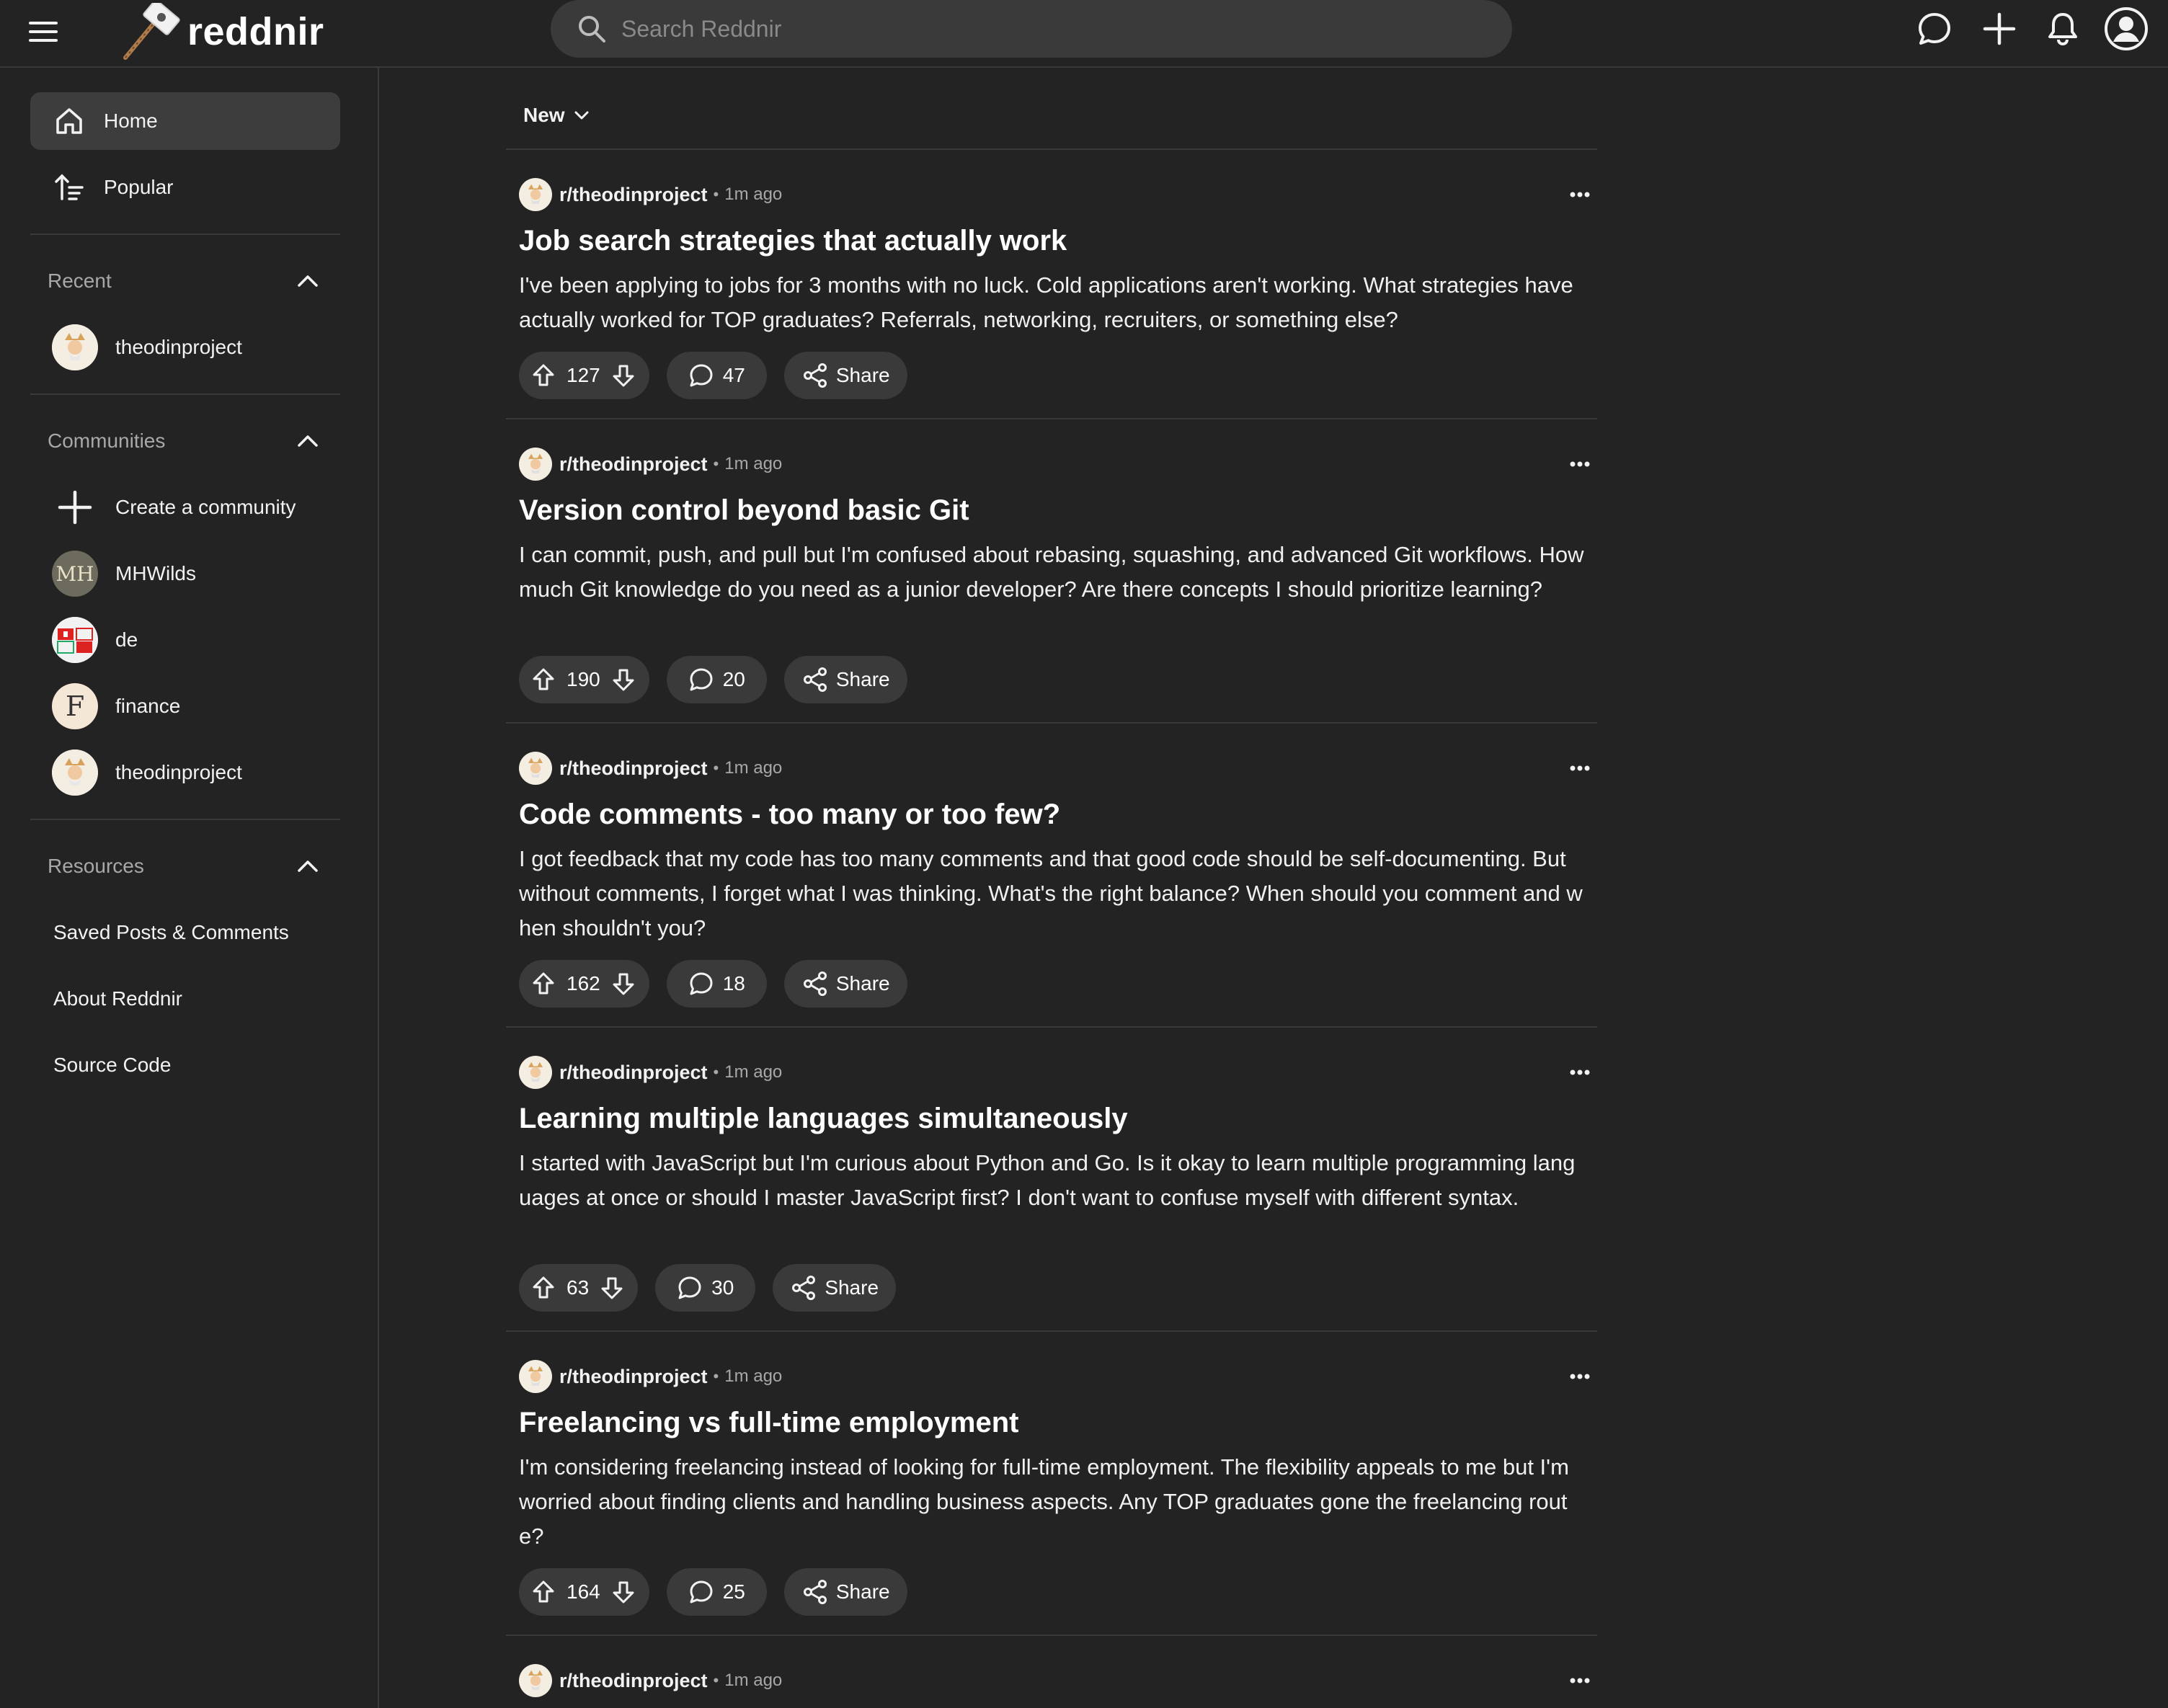 This screenshot has height=1708, width=2168. I want to click on sidebar-item-saved-posts: Saved Posts & Comments, so click(171, 932).